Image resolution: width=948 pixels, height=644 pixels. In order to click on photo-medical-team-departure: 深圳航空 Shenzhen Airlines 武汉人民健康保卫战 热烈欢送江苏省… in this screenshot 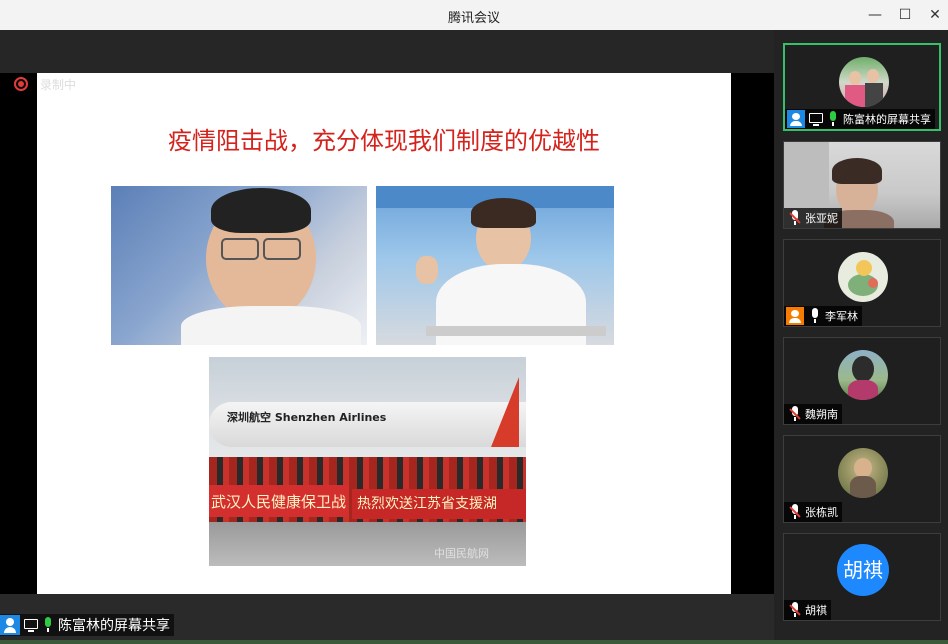, I will do `click(367, 461)`.